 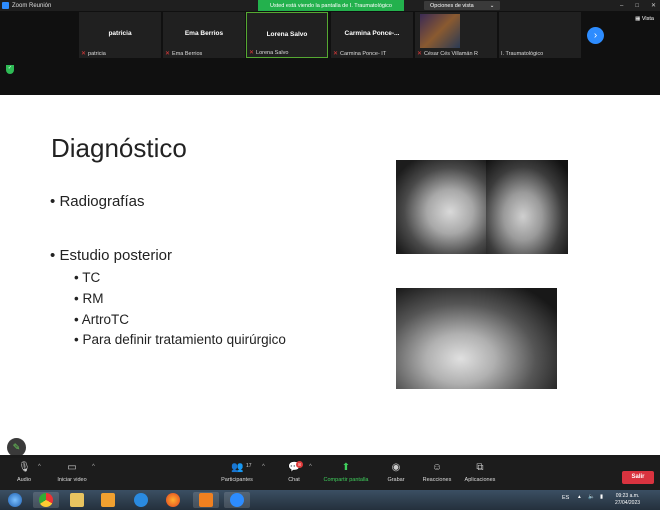 What do you see at coordinates (310, 467) in the screenshot?
I see `chat-options-caret: ^` at bounding box center [310, 467].